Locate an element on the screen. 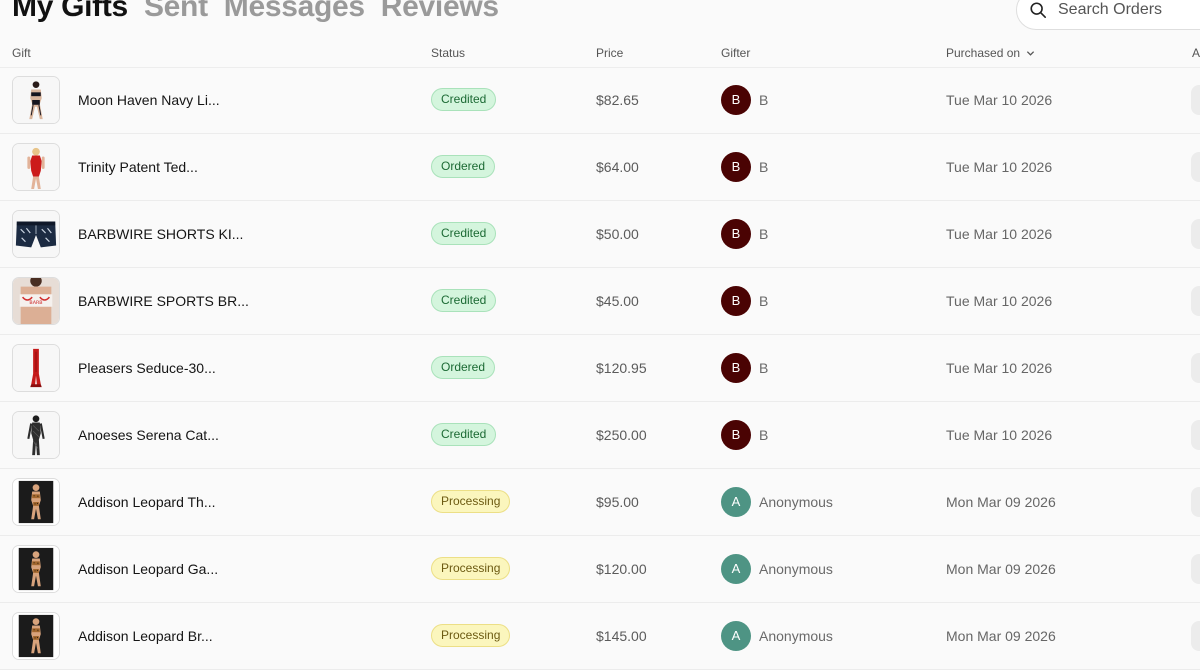 The image size is (1200, 670). status-badge: Ordered is located at coordinates (463, 166).